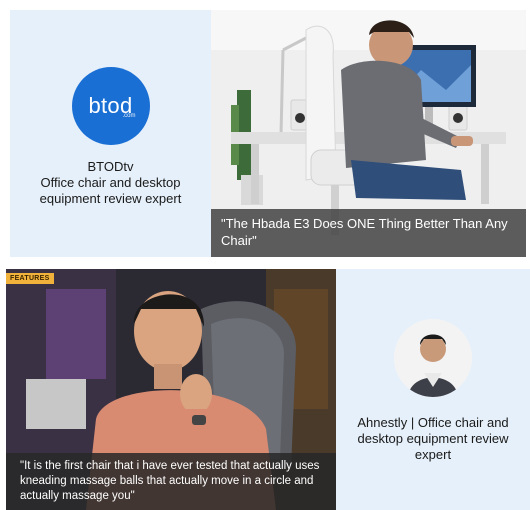 This screenshot has height=510, width=530. Describe the element at coordinates (382, 422) in the screenshot. I see `reviewer-name: Ahnestly` at that location.